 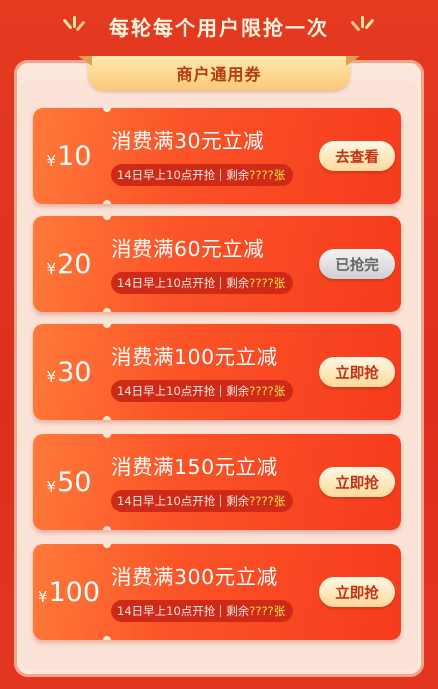 What do you see at coordinates (217, 156) in the screenshot?
I see `coupon-card: ¥ 10 消费满30元立减 14日早上10点开抢 剩余 ????张 去查看` at bounding box center [217, 156].